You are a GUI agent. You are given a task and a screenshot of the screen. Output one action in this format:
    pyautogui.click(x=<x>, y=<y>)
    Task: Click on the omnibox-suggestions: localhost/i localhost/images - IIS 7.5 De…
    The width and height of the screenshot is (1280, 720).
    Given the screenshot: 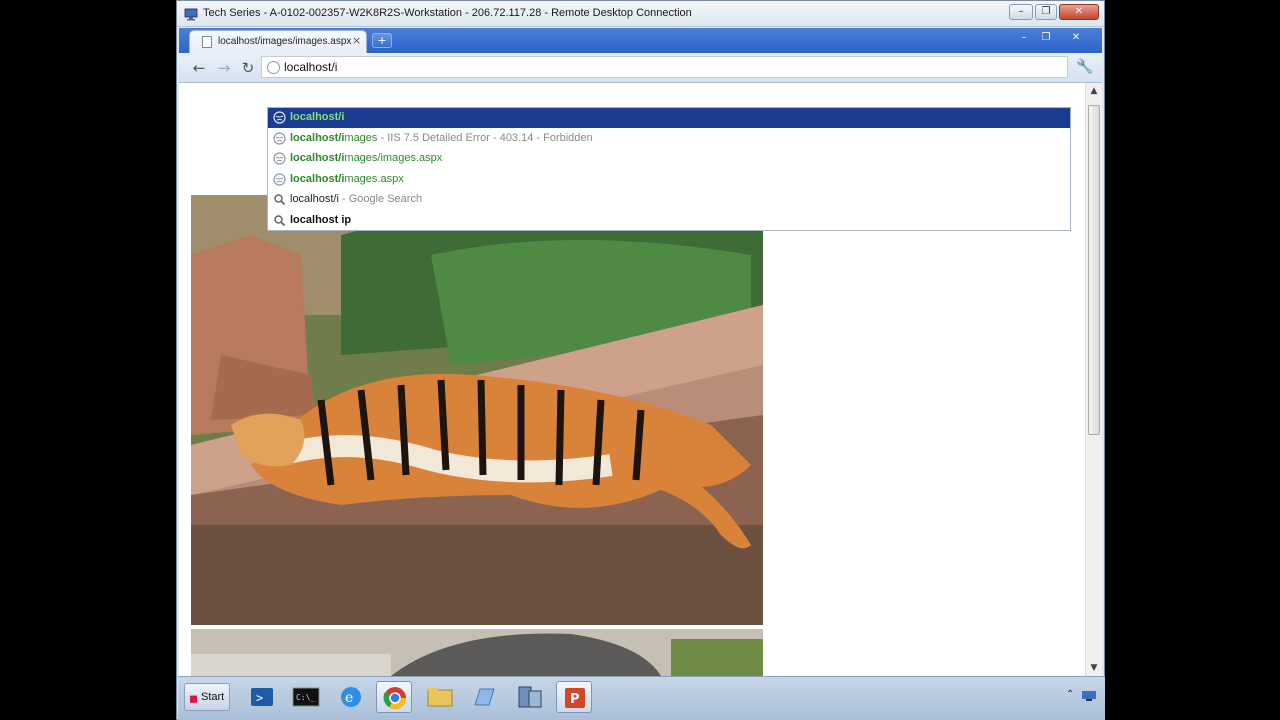 What is the action you would take?
    pyautogui.click(x=669, y=169)
    